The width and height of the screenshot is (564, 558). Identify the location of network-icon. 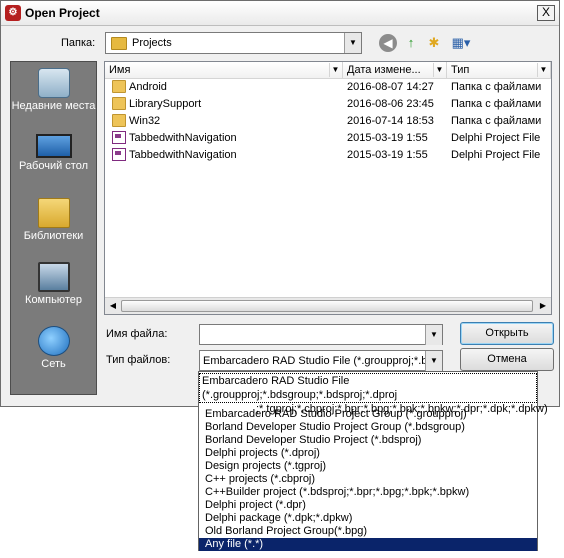
(53, 341).